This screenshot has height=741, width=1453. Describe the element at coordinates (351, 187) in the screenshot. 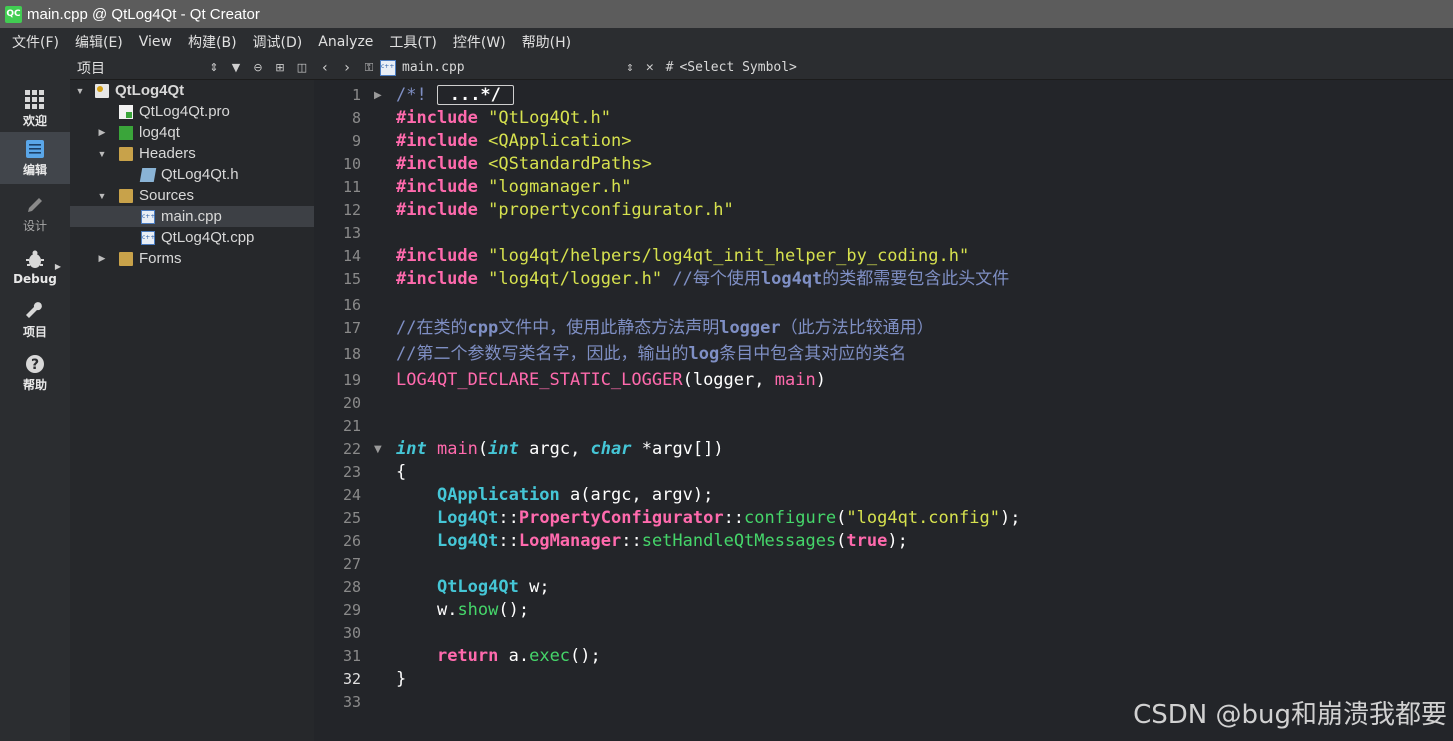

I see `line-number: 11` at that location.